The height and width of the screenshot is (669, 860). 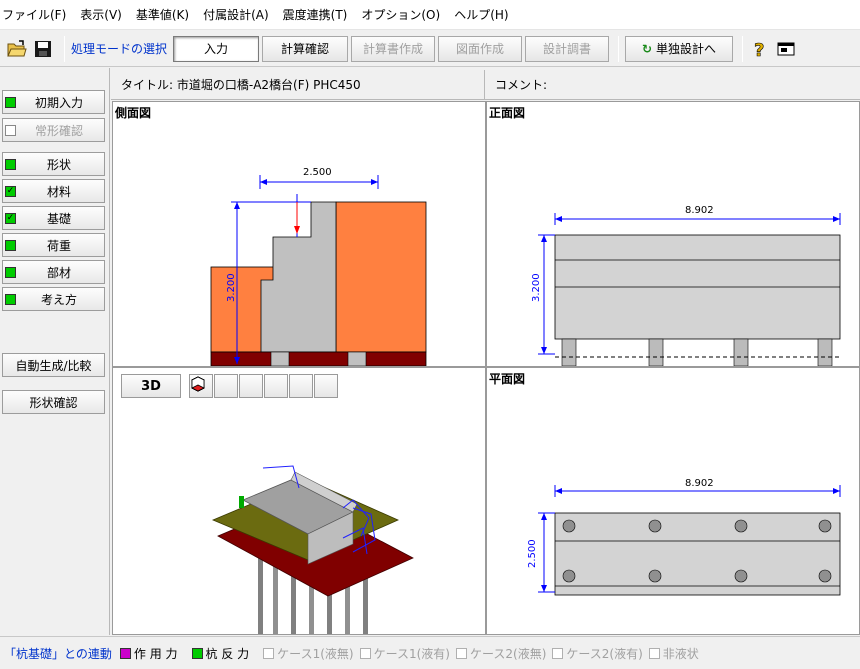 What do you see at coordinates (597, 653) in the screenshot?
I see `case-checkbox: ケース2(液有)` at bounding box center [597, 653].